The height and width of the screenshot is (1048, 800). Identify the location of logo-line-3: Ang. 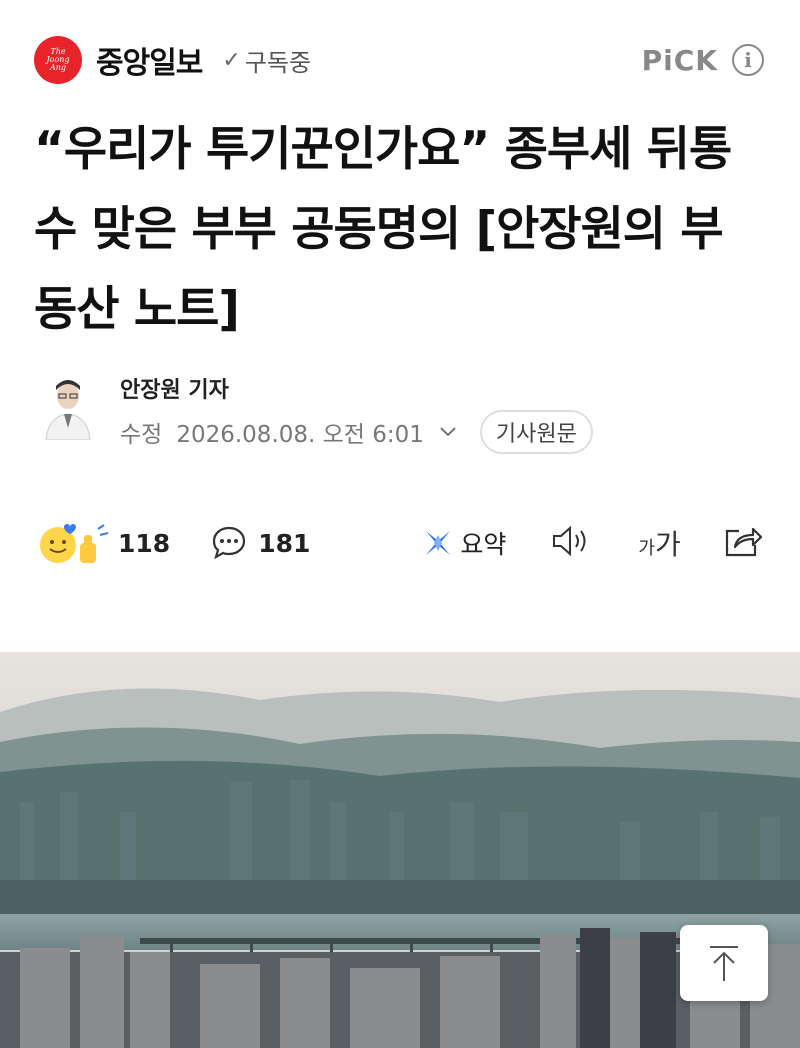
(58, 67).